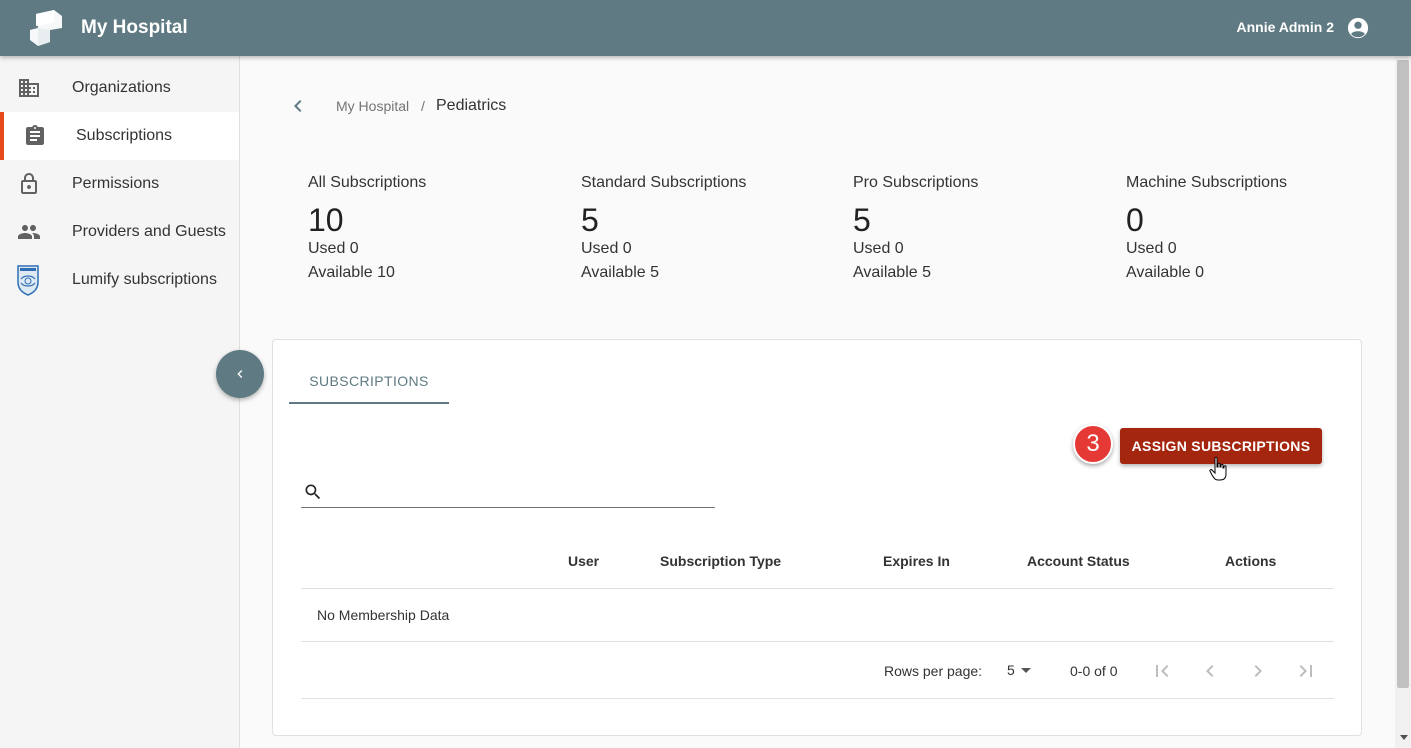 The width and height of the screenshot is (1411, 748). Describe the element at coordinates (705, 28) in the screenshot. I see `app-header: My Hospital Annie Admin 2` at that location.